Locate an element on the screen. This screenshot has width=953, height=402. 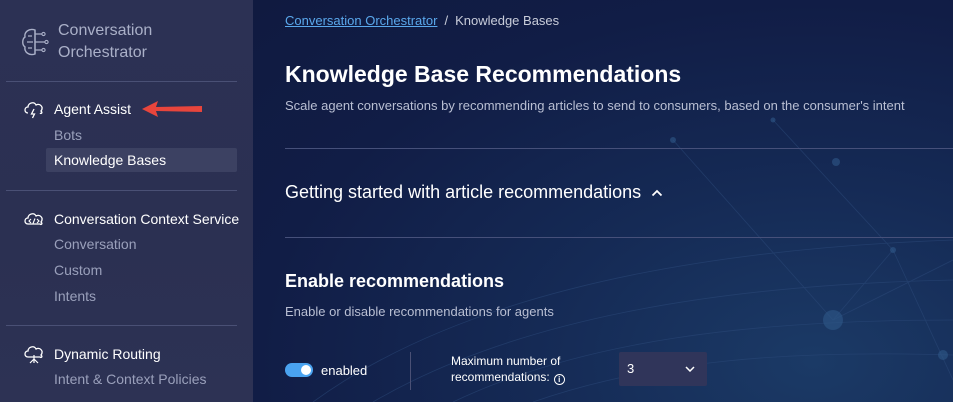
sidebar-item-knowledge-bases: Knowledge Bases is located at coordinates (141, 160).